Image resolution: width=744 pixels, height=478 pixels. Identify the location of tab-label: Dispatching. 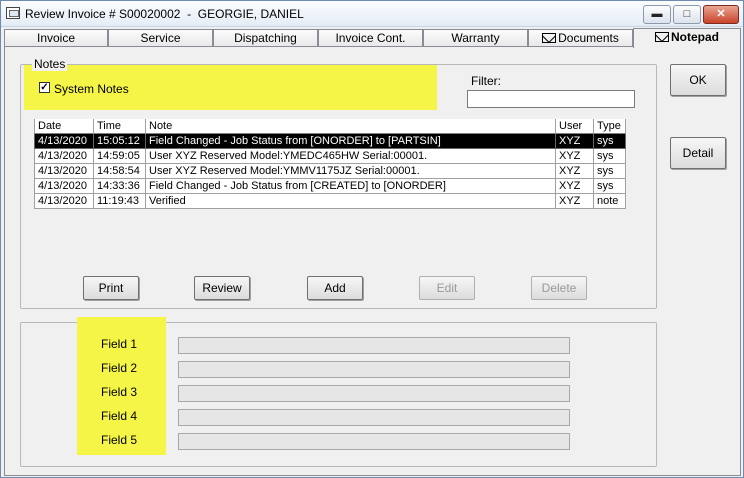
(265, 38).